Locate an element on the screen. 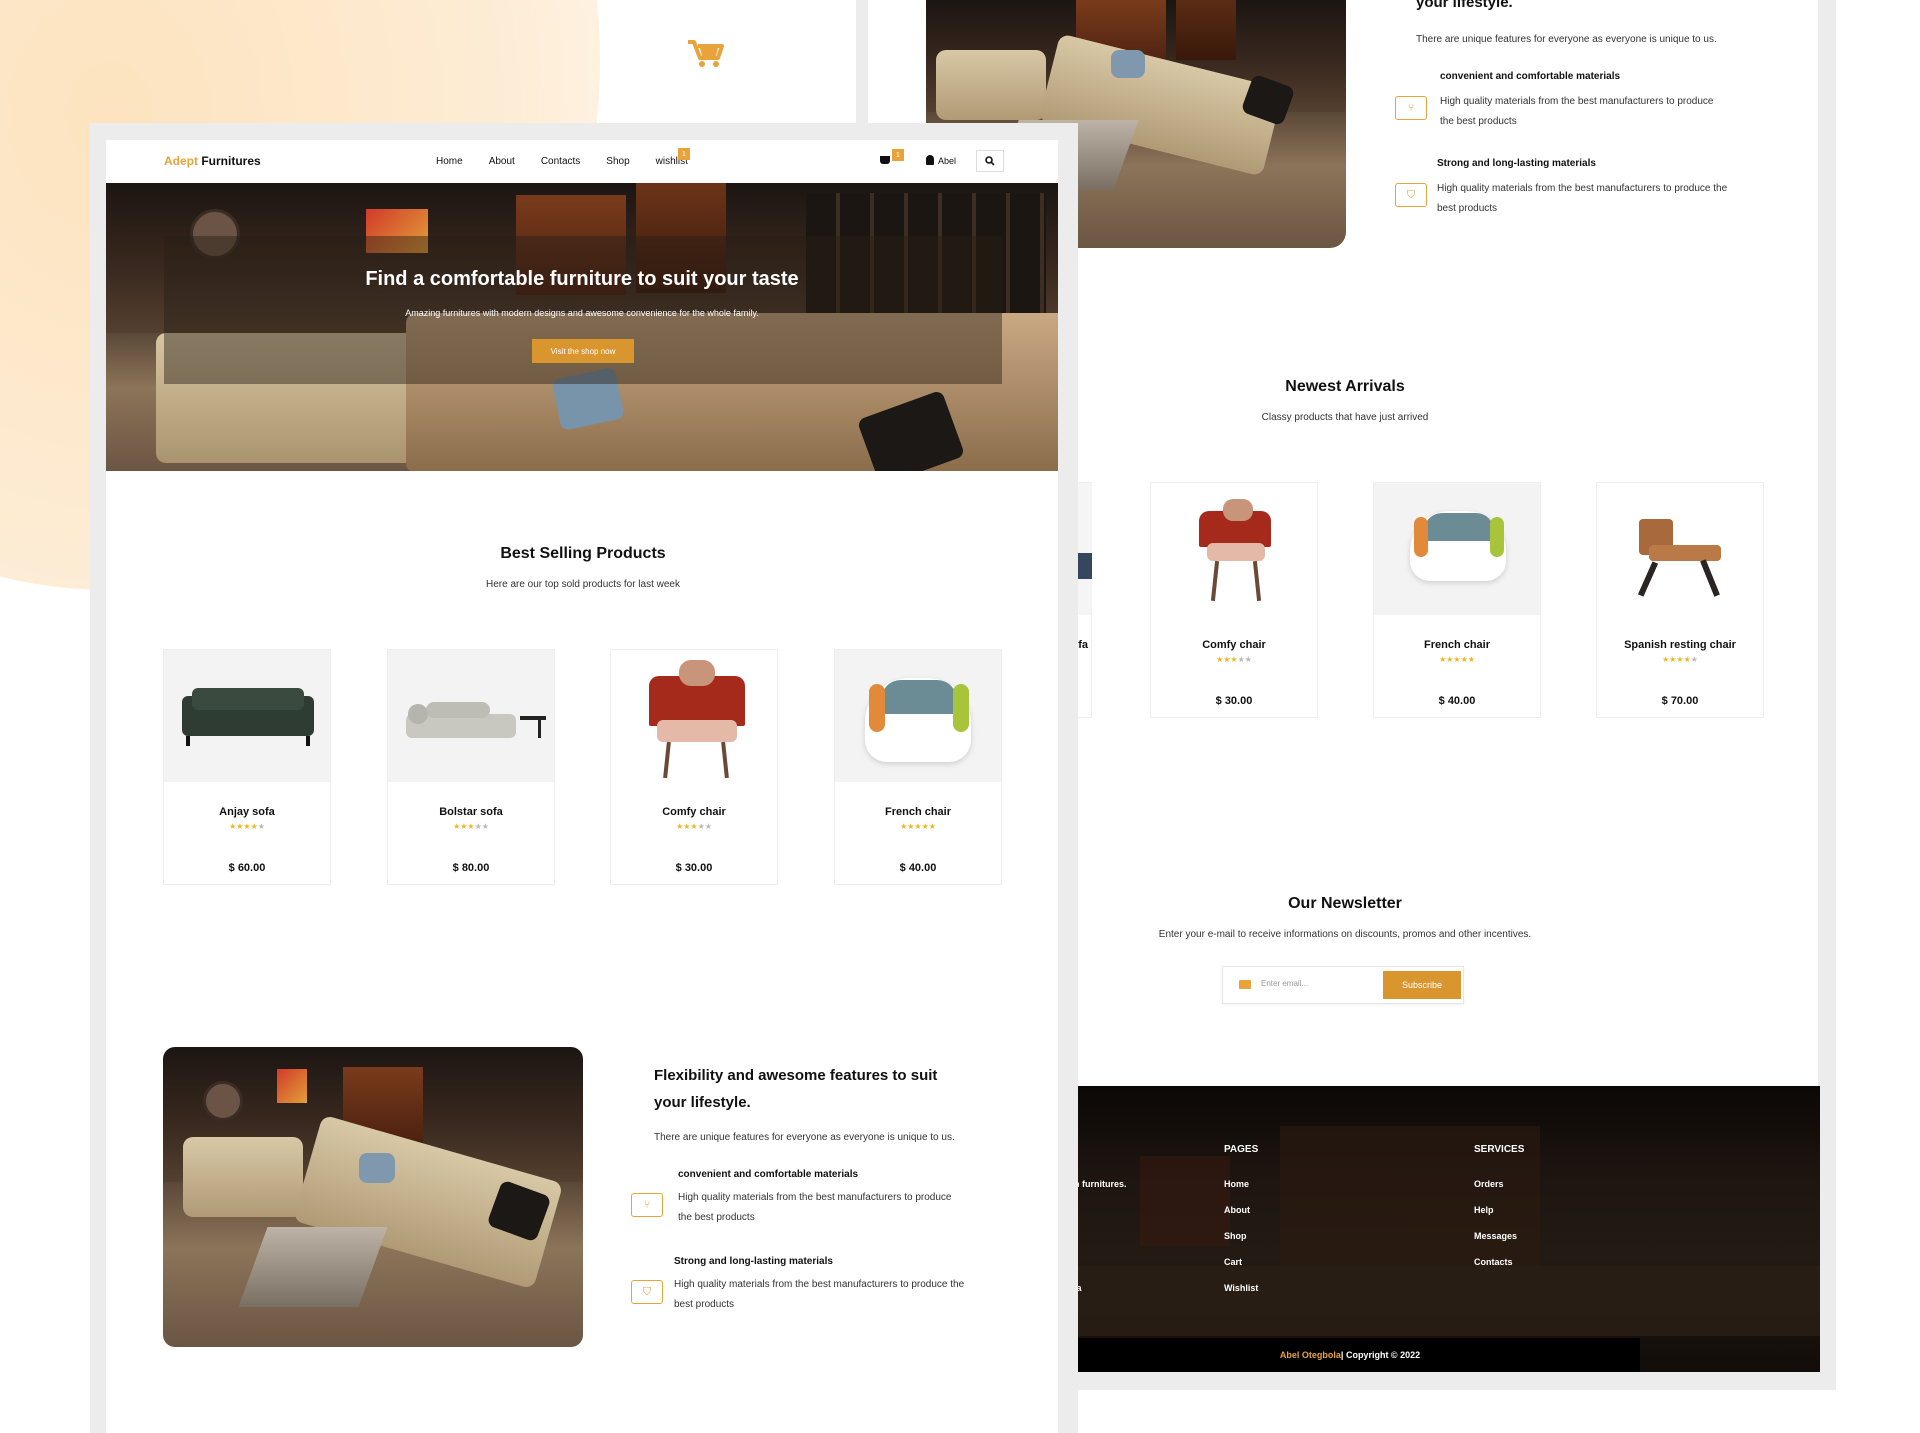 The image size is (1920, 1433). footer-link-help: Help is located at coordinates (1484, 1210).